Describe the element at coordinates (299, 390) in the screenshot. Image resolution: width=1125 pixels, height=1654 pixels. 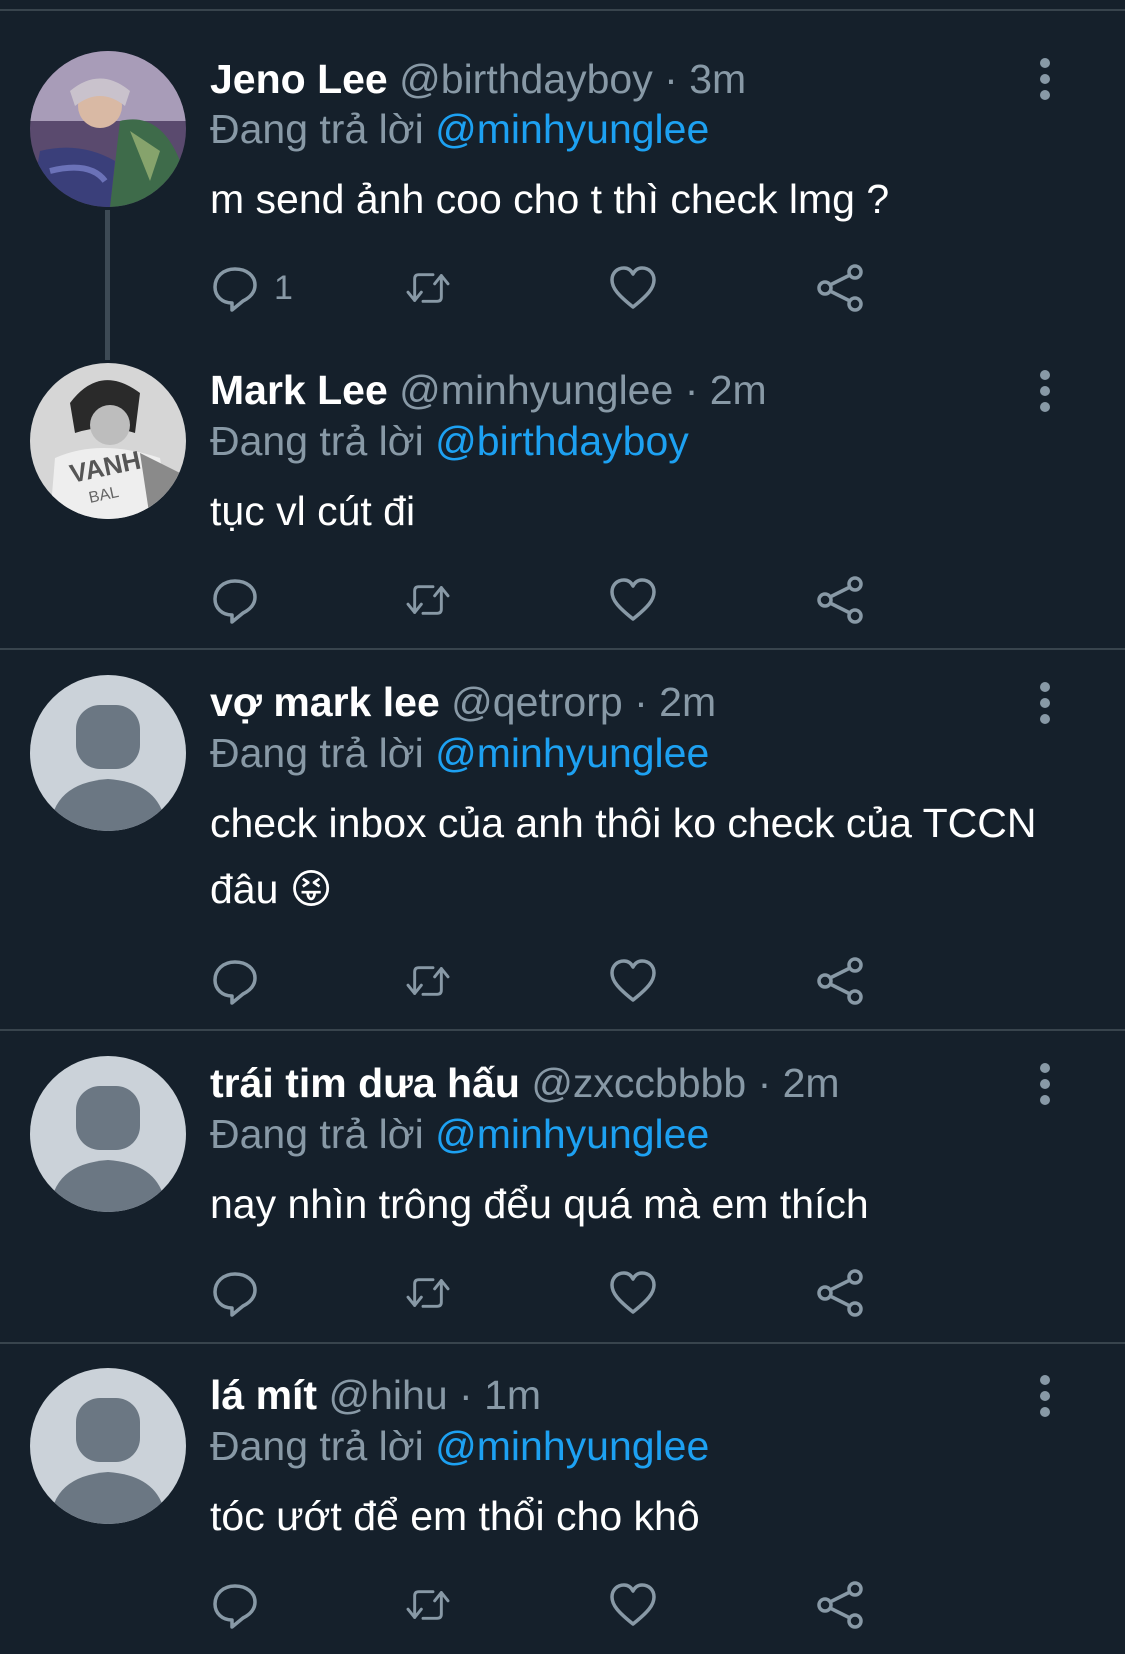
I see `display-name: Mark Lee` at that location.